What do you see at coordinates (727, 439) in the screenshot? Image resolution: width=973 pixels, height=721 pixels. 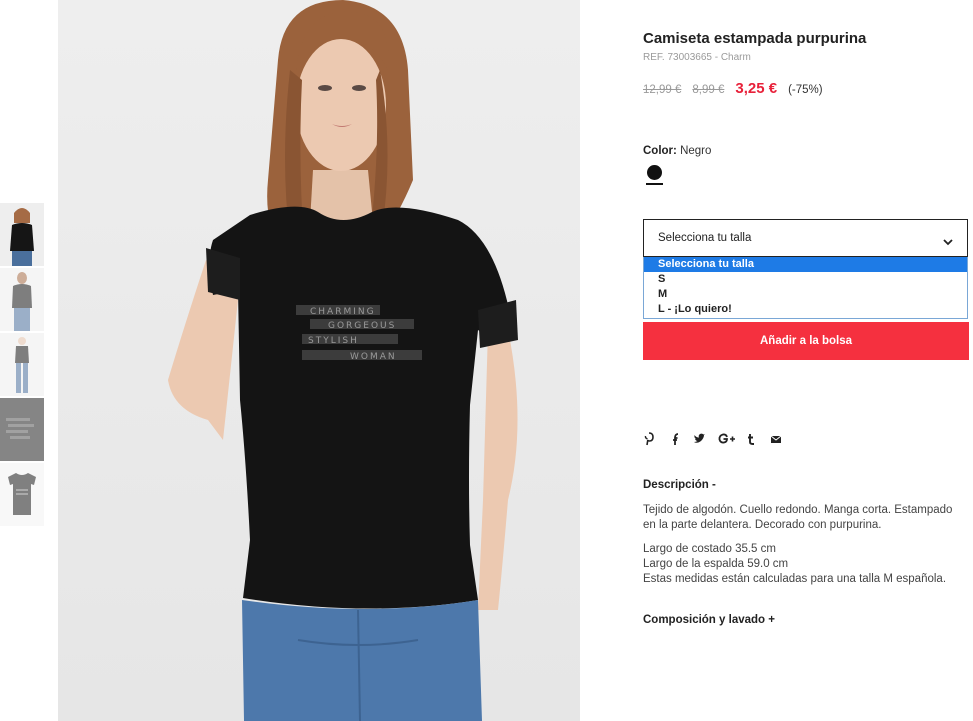 I see `google-plus-icon` at bounding box center [727, 439].